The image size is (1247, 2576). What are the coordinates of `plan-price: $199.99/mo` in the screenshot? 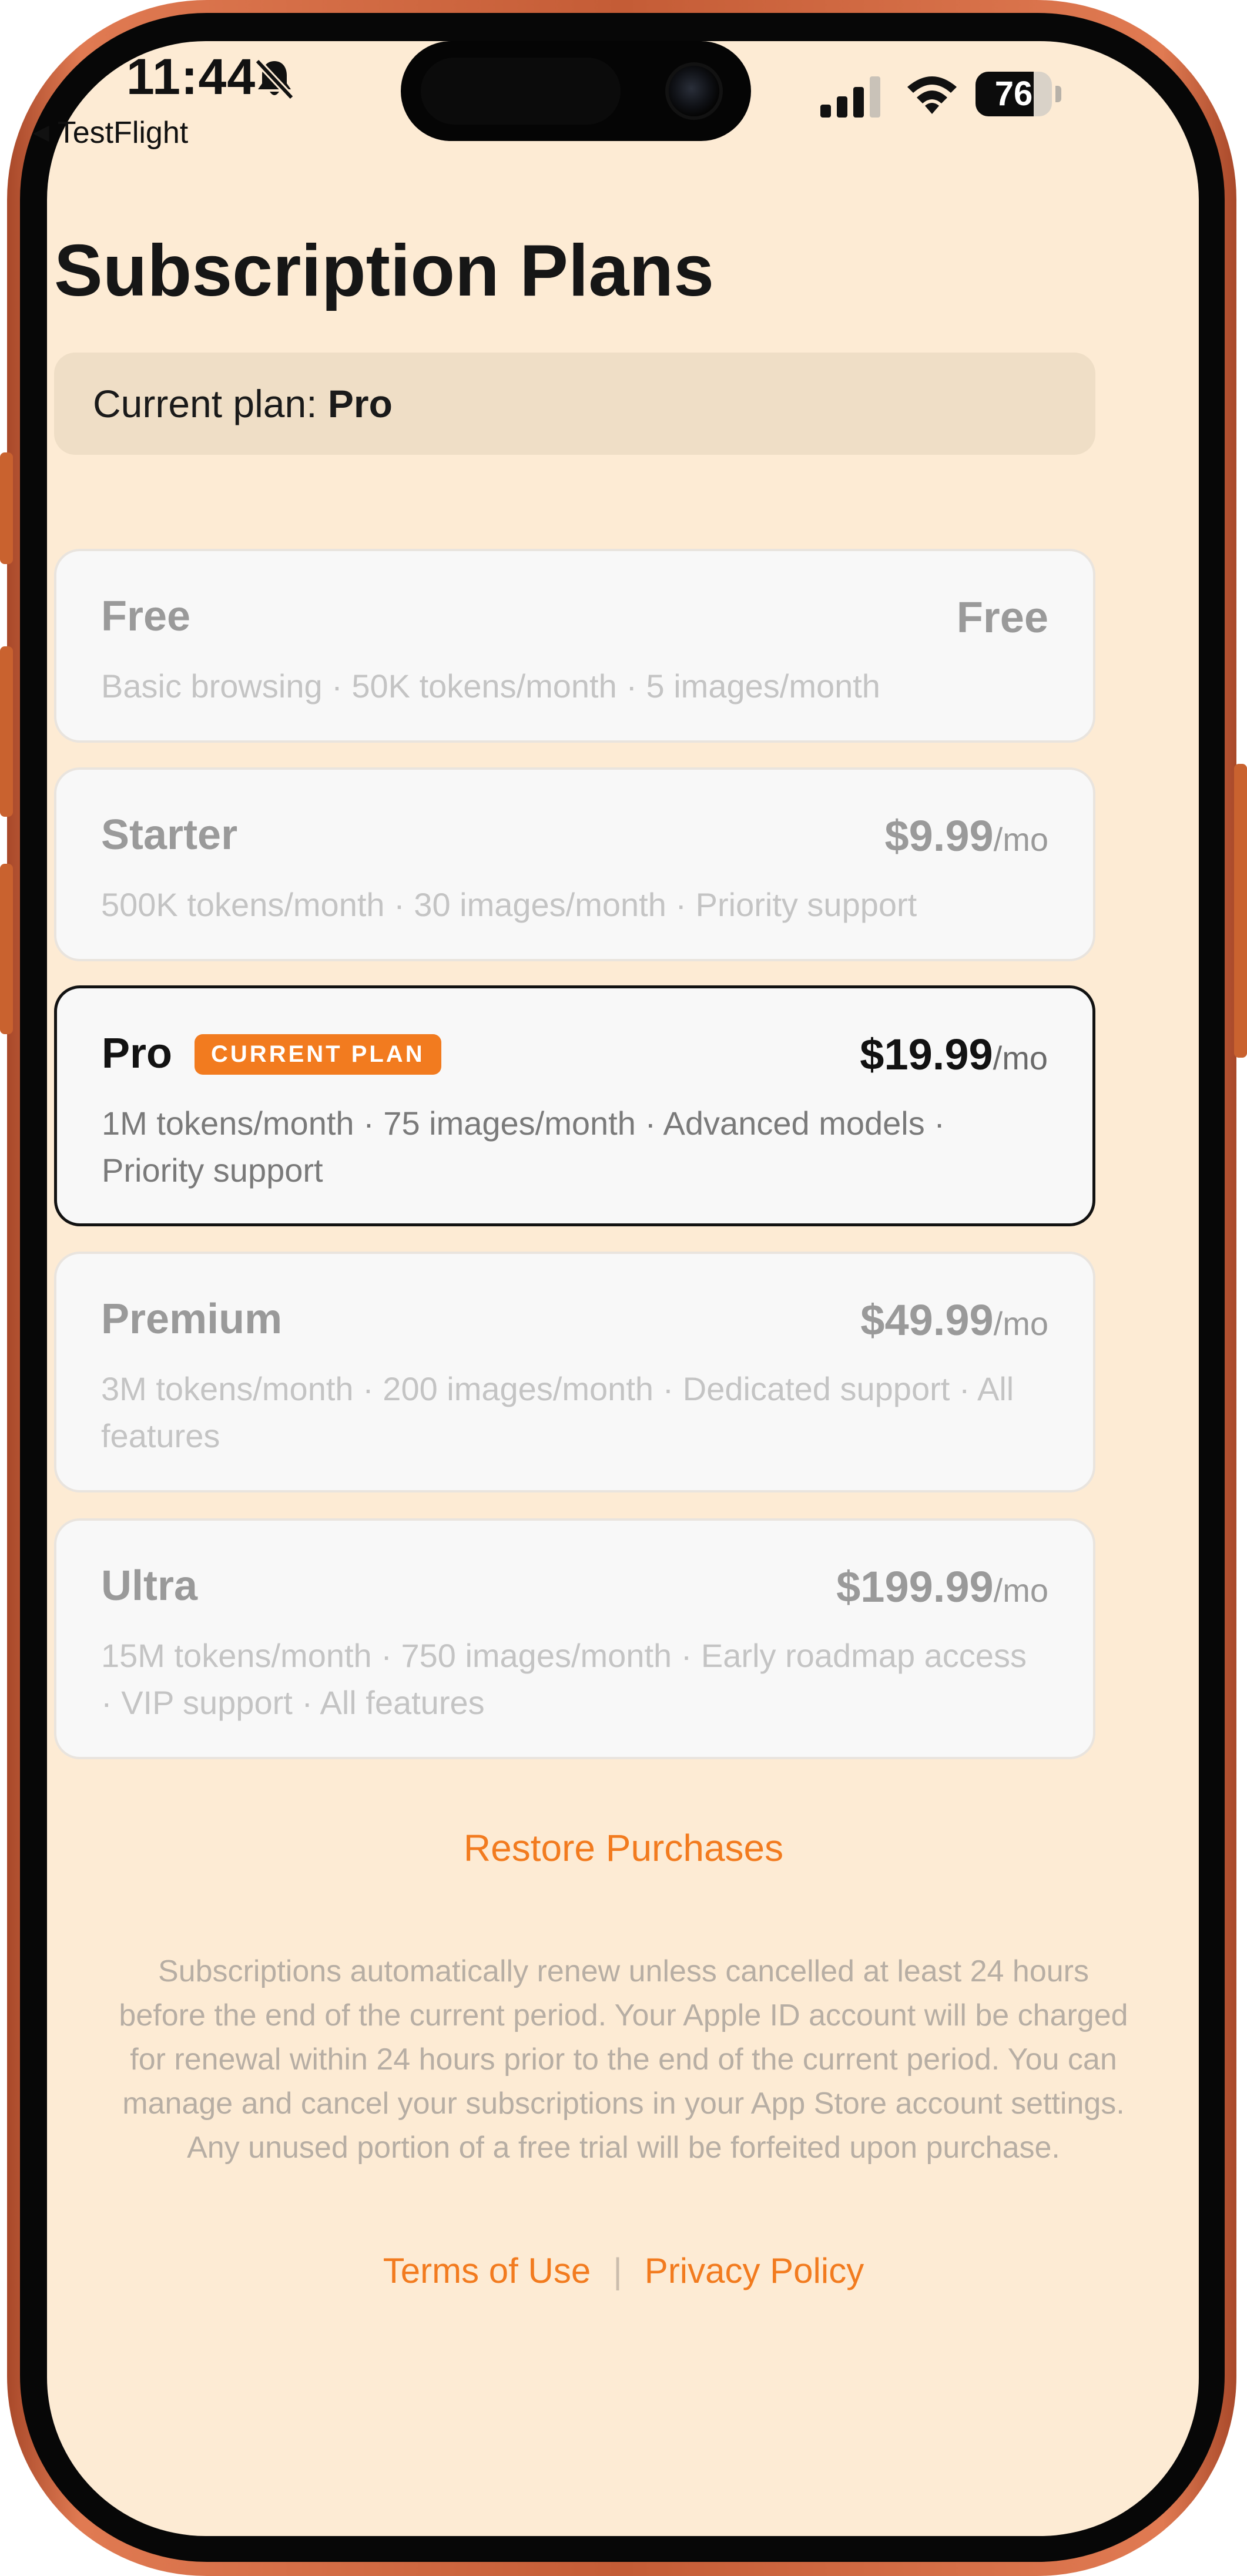 It's located at (942, 1587).